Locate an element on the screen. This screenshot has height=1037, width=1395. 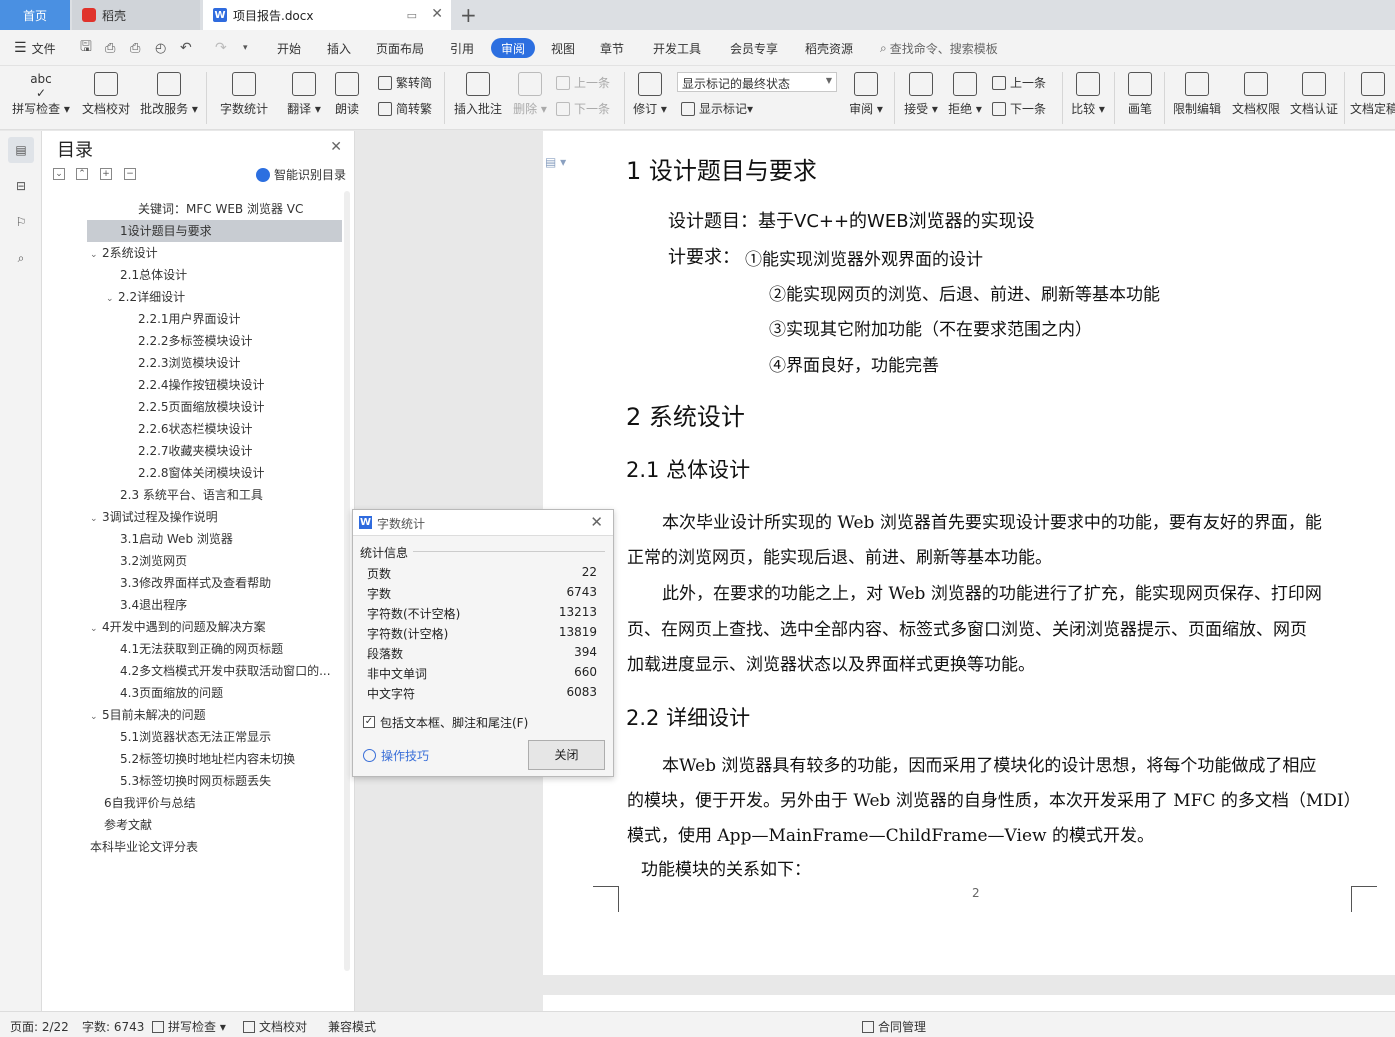
toc-item: 1设计题目与要求 is located at coordinates (231, 231).